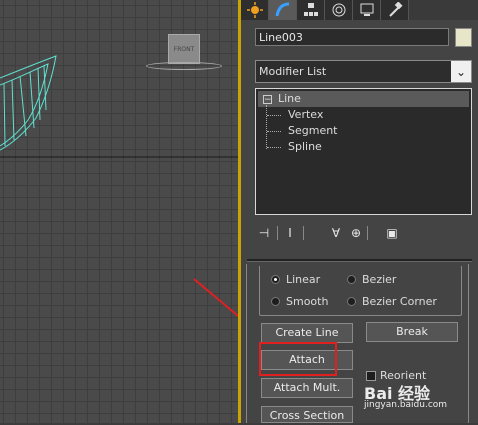 The image size is (478, 425). What do you see at coordinates (303, 279) in the screenshot?
I see `radio-label: Linear` at bounding box center [303, 279].